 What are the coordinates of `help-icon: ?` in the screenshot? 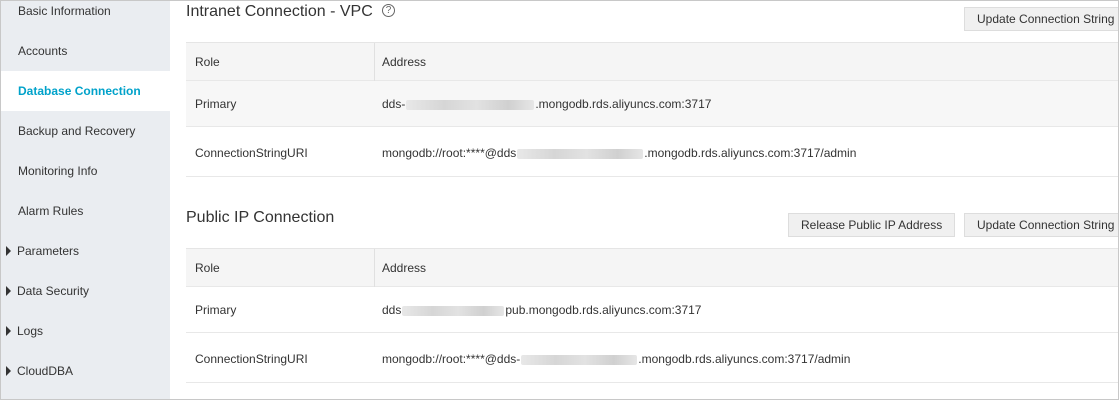 It's located at (388, 10).